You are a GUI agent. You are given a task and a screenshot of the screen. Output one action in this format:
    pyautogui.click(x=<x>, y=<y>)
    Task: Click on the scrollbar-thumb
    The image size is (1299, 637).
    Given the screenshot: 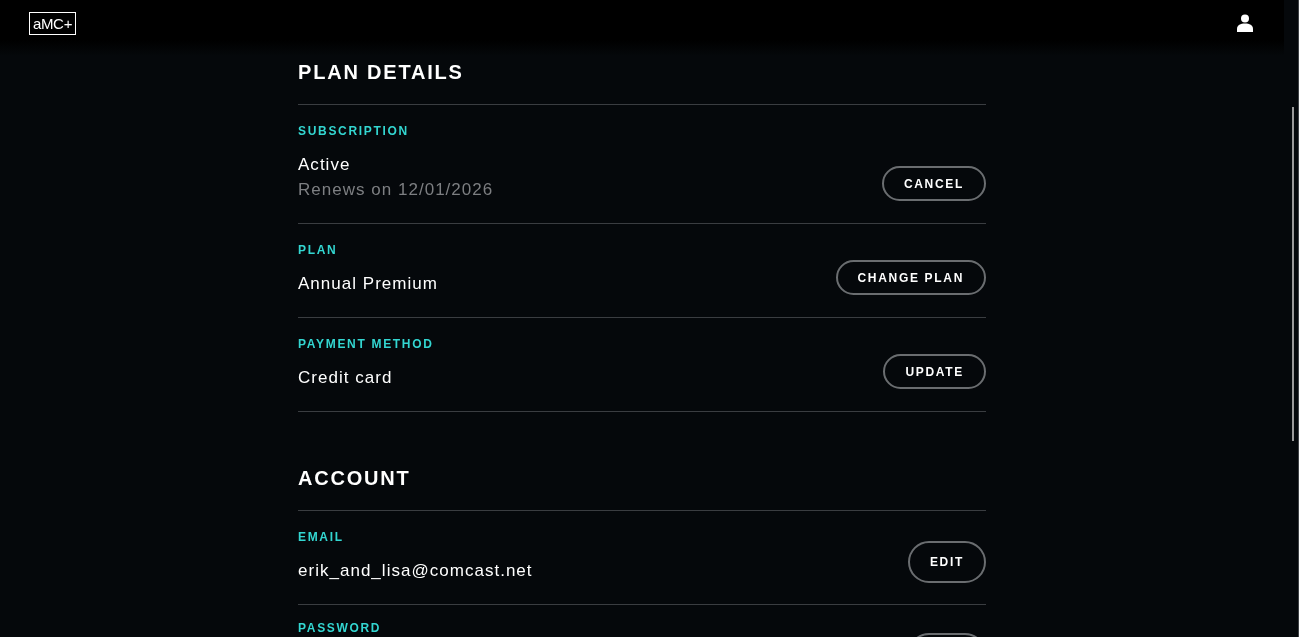 What is the action you would take?
    pyautogui.click(x=1293, y=274)
    